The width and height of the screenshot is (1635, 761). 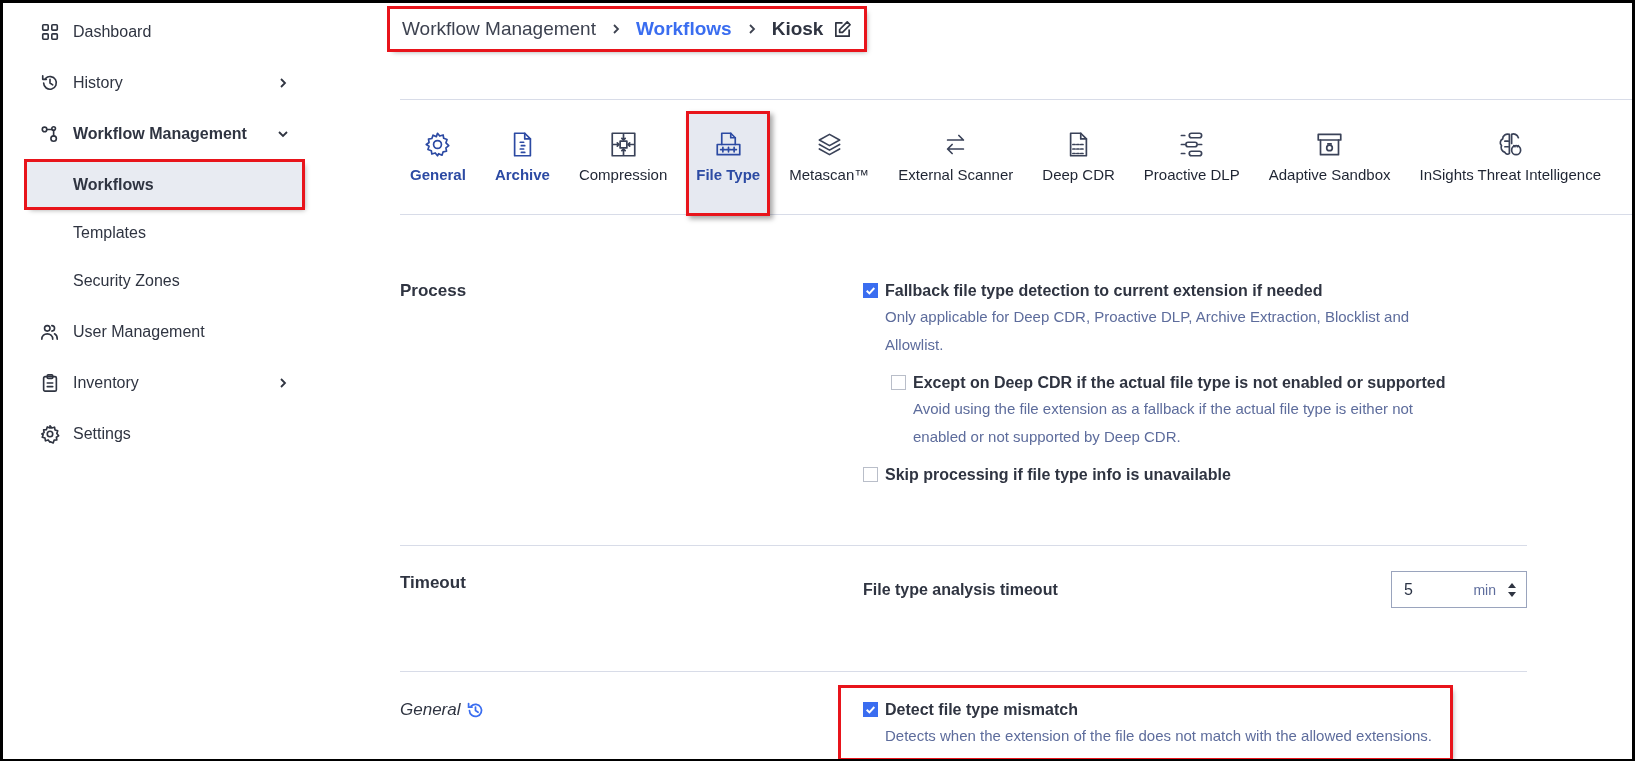 What do you see at coordinates (430, 710) in the screenshot?
I see `section-title: General` at bounding box center [430, 710].